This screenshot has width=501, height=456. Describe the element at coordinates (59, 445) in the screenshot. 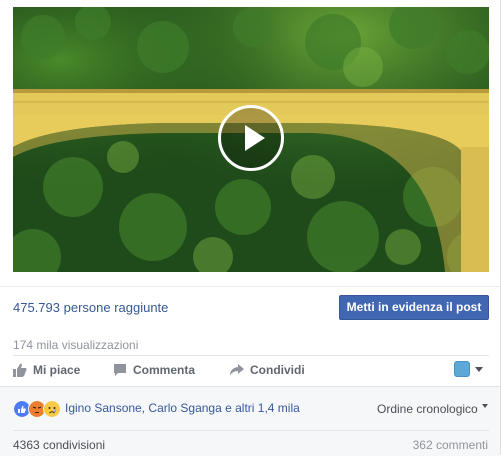

I see `shares-count-link: 4363 condivisioni` at that location.